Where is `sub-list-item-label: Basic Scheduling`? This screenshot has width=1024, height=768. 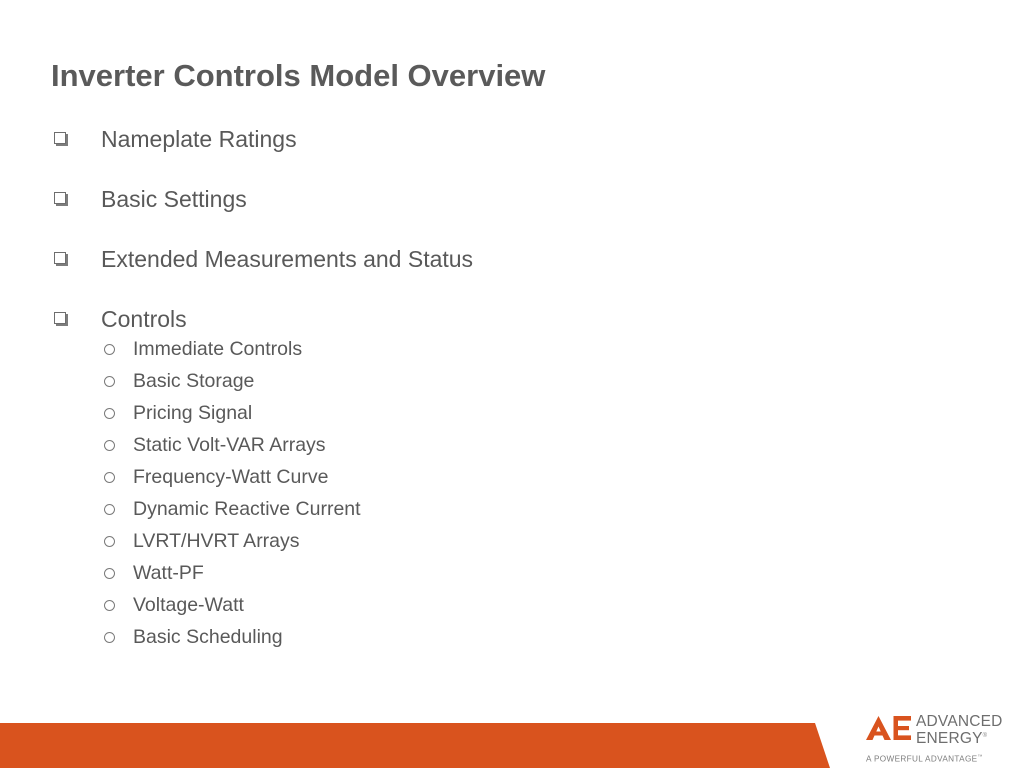 sub-list-item-label: Basic Scheduling is located at coordinates (208, 637).